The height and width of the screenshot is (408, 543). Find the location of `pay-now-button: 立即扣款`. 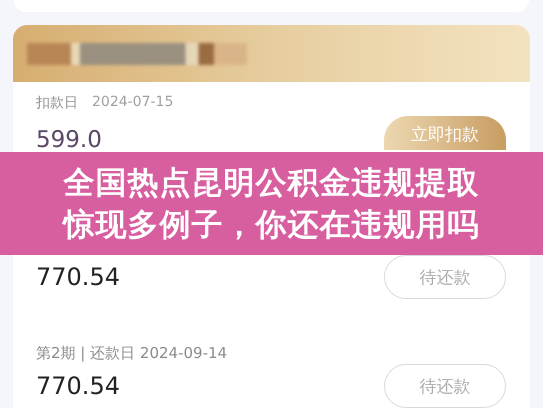

pay-now-button: 立即扣款 is located at coordinates (445, 133).